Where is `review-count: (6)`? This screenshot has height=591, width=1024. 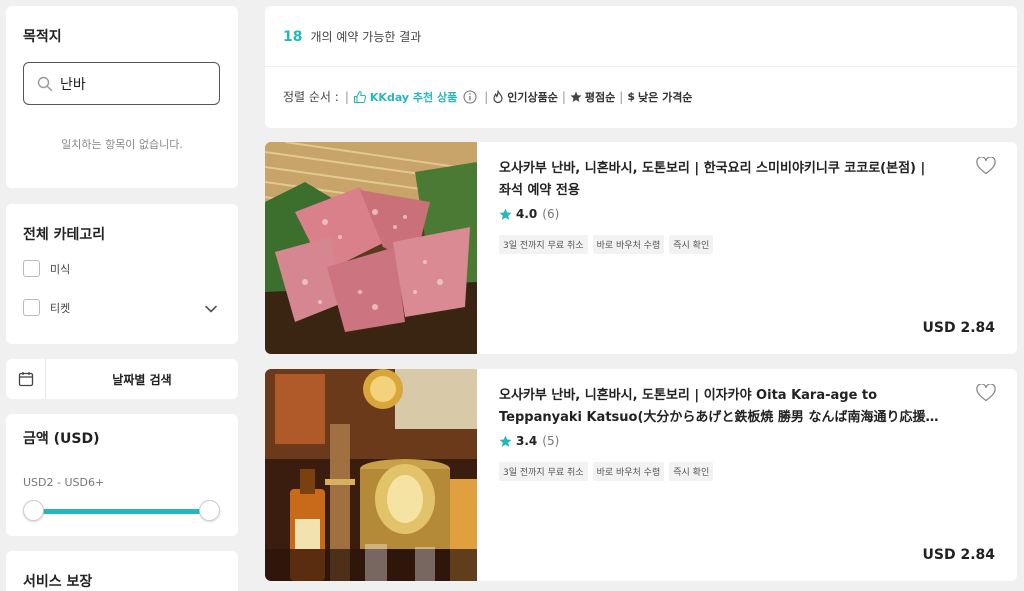 review-count: (6) is located at coordinates (551, 214).